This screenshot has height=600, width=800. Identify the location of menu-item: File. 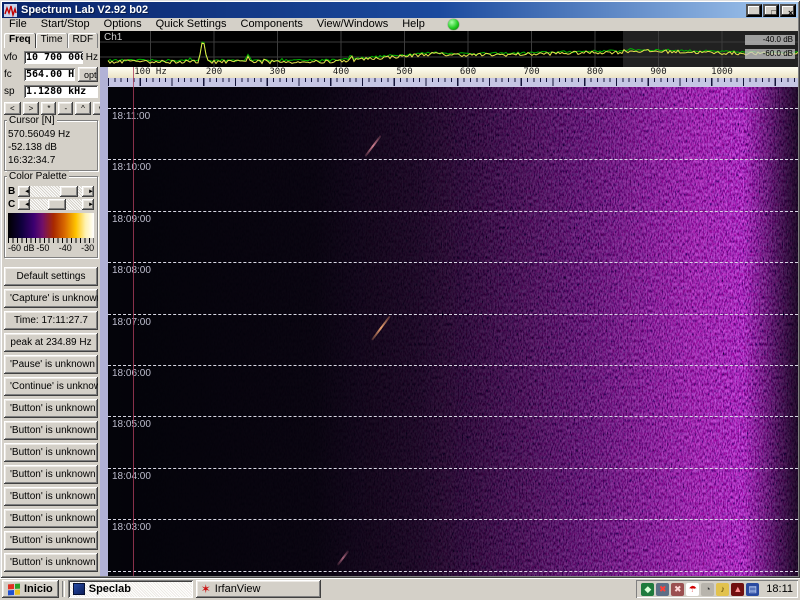
(18, 24).